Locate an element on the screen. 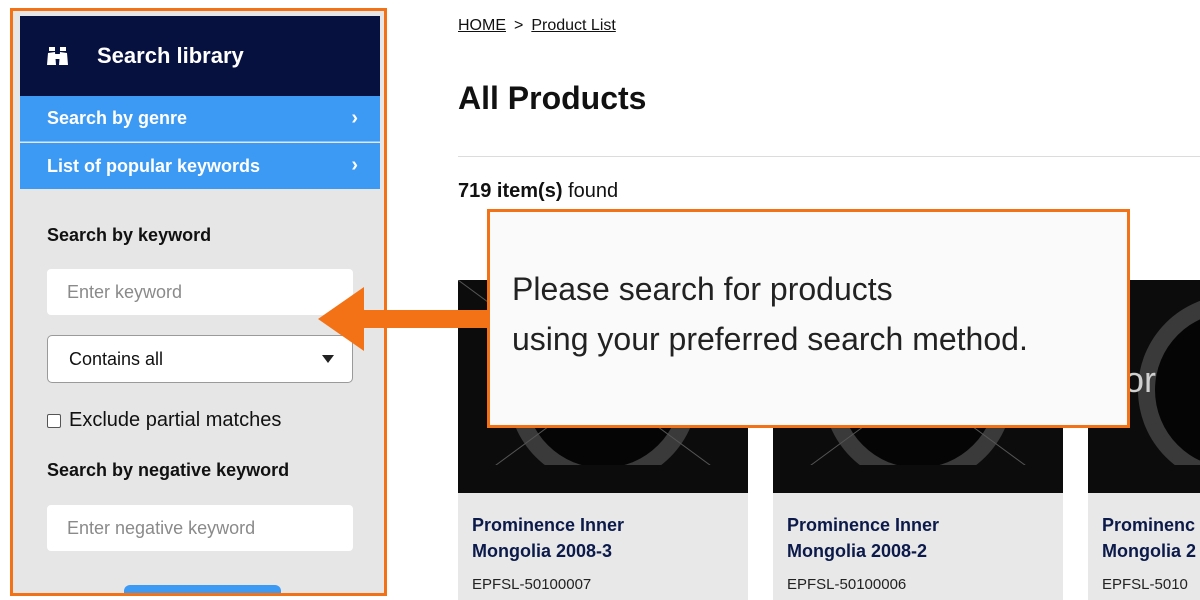  results-number: 719 item(s) is located at coordinates (510, 191).